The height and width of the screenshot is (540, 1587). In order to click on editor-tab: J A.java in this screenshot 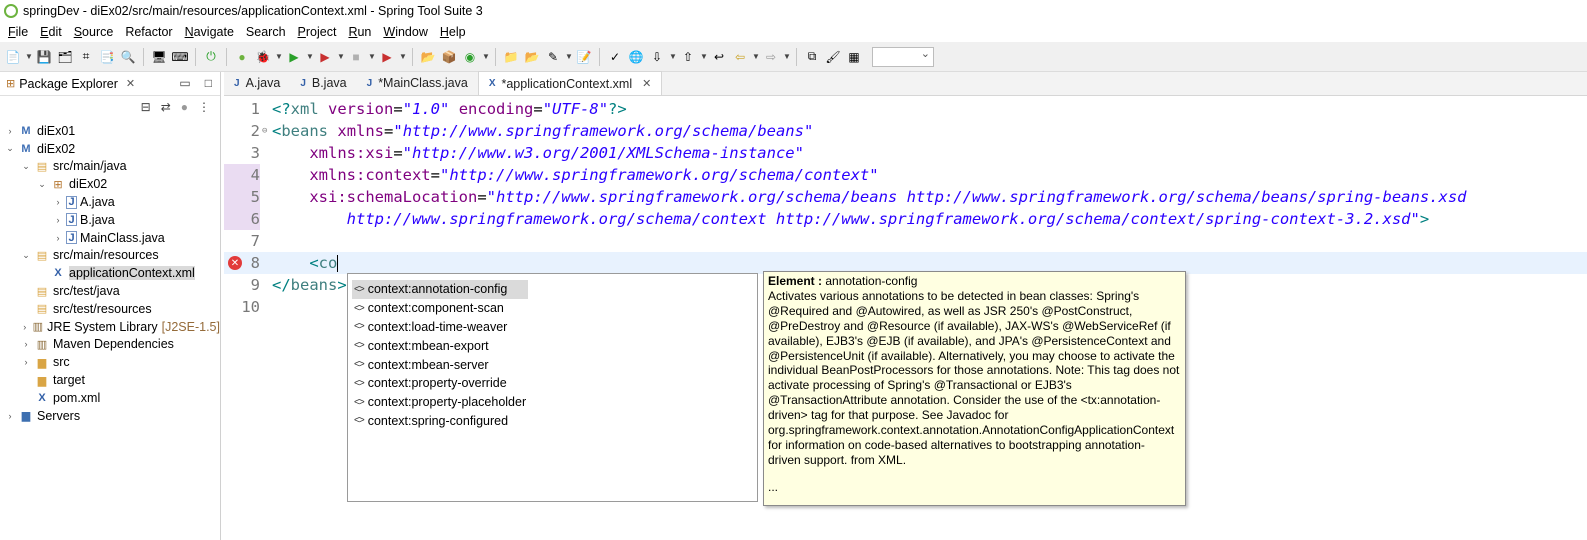, I will do `click(257, 83)`.